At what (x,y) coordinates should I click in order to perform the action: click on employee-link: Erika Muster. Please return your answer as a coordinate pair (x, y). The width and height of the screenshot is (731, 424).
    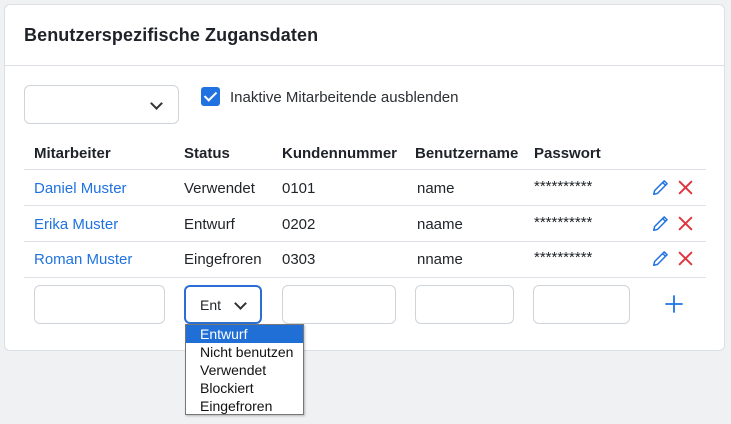
    Looking at the image, I should click on (76, 224).